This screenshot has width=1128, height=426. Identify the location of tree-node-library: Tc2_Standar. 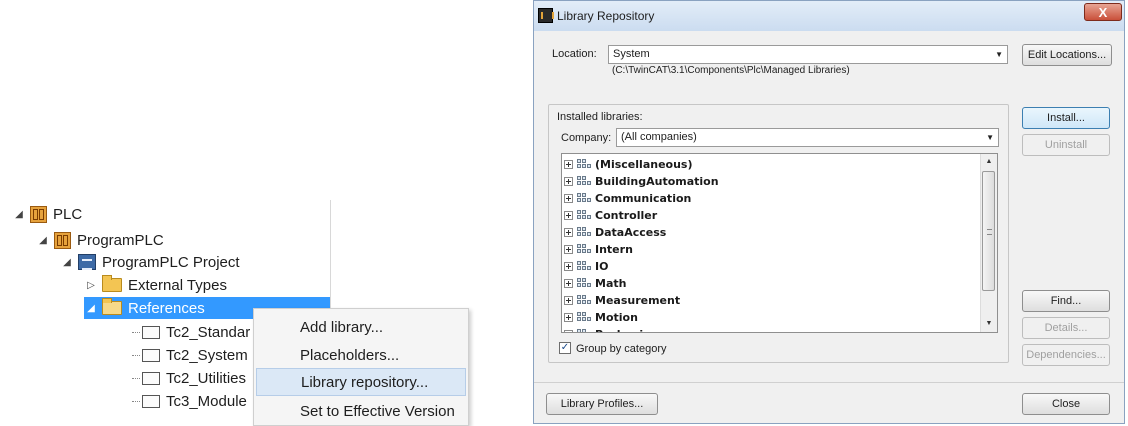
(190, 332).